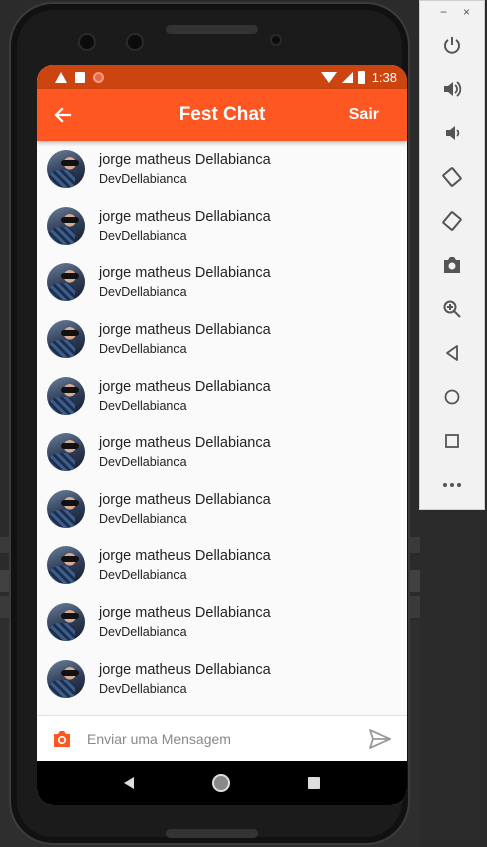  What do you see at coordinates (212, 29) in the screenshot?
I see `phone-speaker` at bounding box center [212, 29].